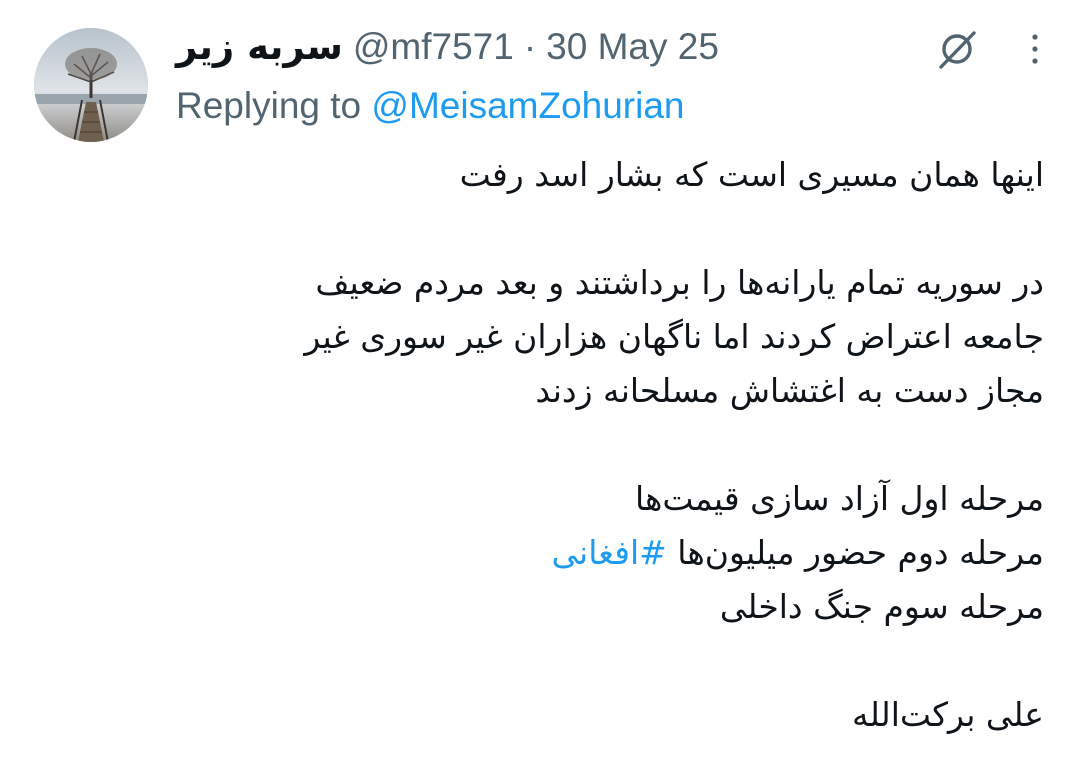 This screenshot has height=772, width=1080. I want to click on user-handle: @mf7571, so click(433, 47).